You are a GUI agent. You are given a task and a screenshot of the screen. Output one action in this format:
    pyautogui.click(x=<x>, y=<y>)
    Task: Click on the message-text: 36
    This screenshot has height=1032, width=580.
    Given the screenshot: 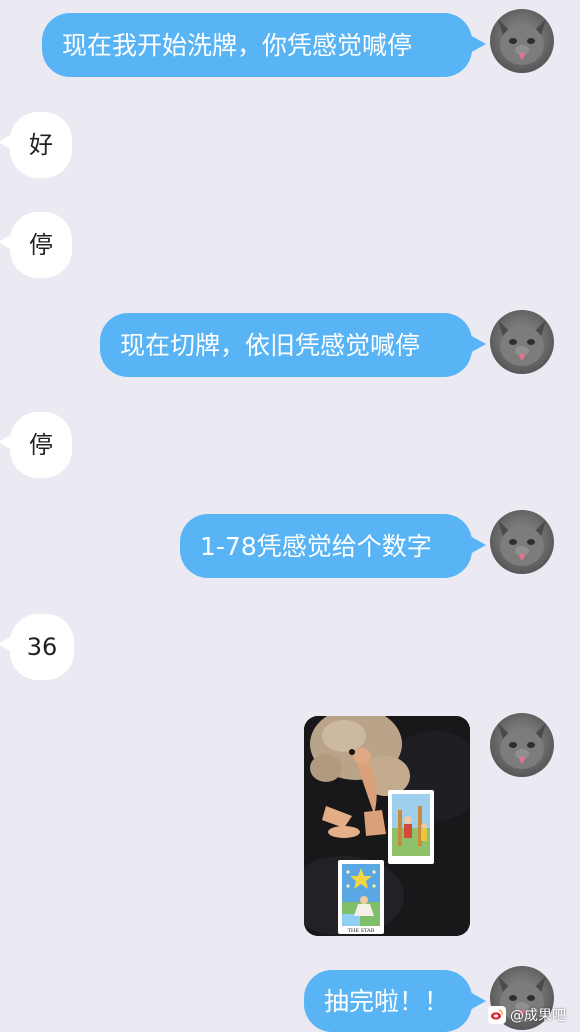 What is the action you would take?
    pyautogui.click(x=42, y=647)
    